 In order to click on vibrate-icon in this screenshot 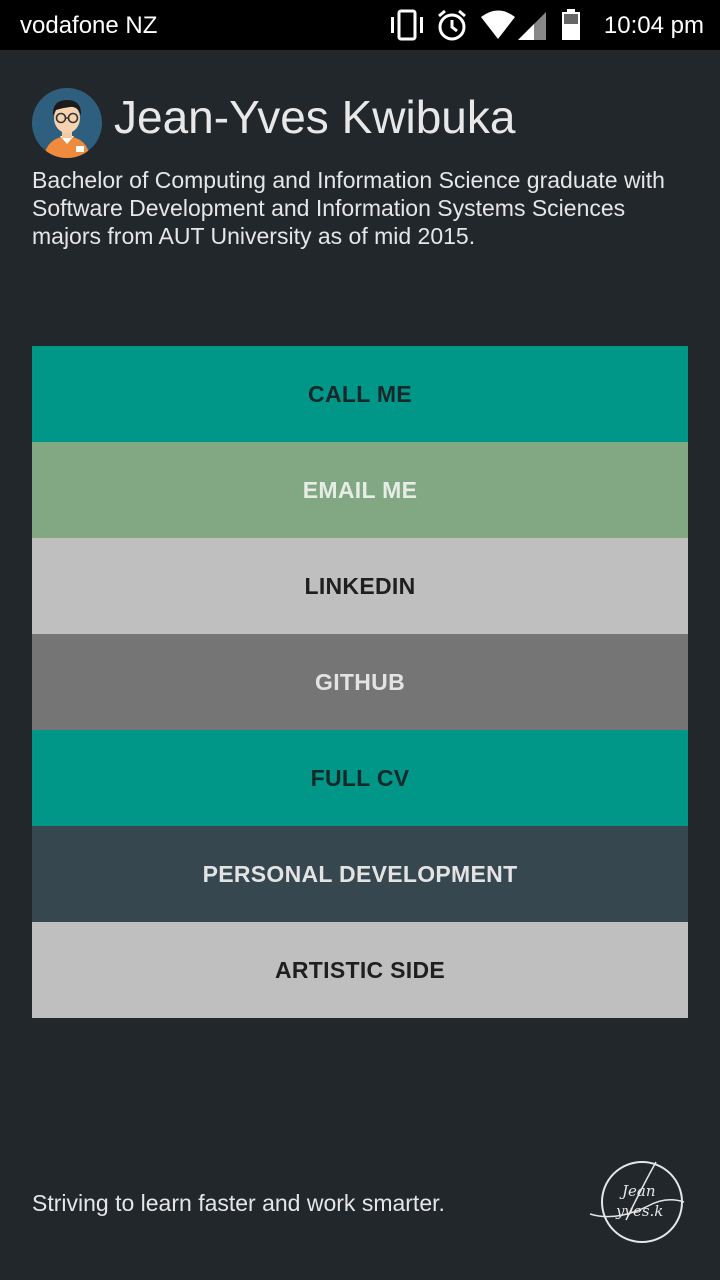, I will do `click(407, 25)`.